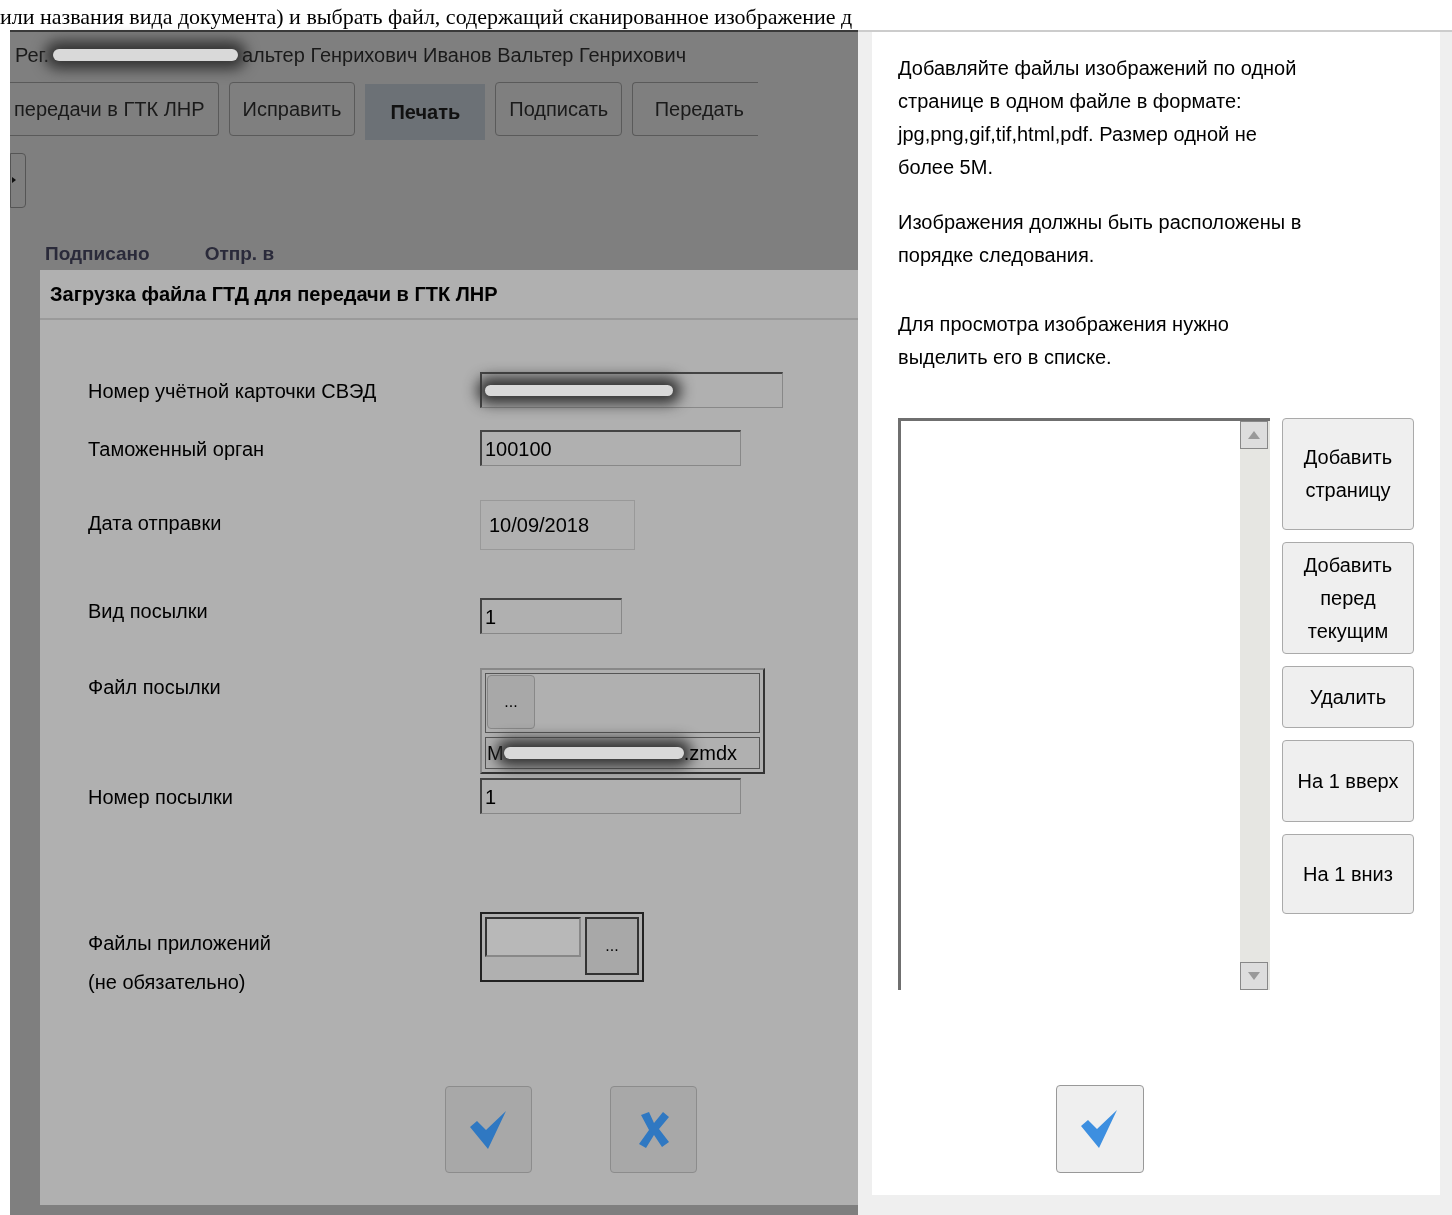  I want to click on instruction-text: Добавляйте файлы изображений по одной странице в одном файле в формате: jpg,png,gif,tif,html,pdf. Размер одной не более 5M., so click(1098, 118).